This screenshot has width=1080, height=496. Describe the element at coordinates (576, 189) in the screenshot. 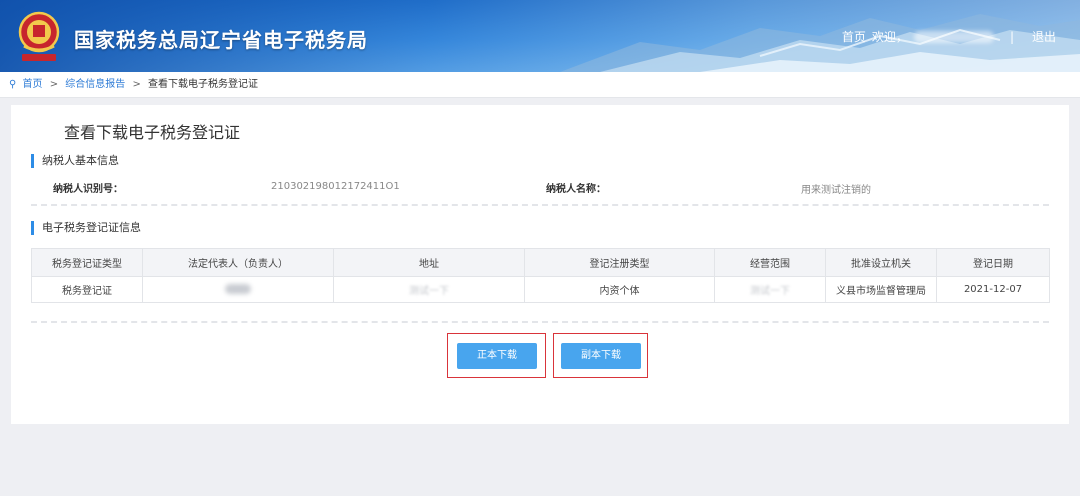

I see `taxpayer-name-label: 纳税人名称：` at that location.